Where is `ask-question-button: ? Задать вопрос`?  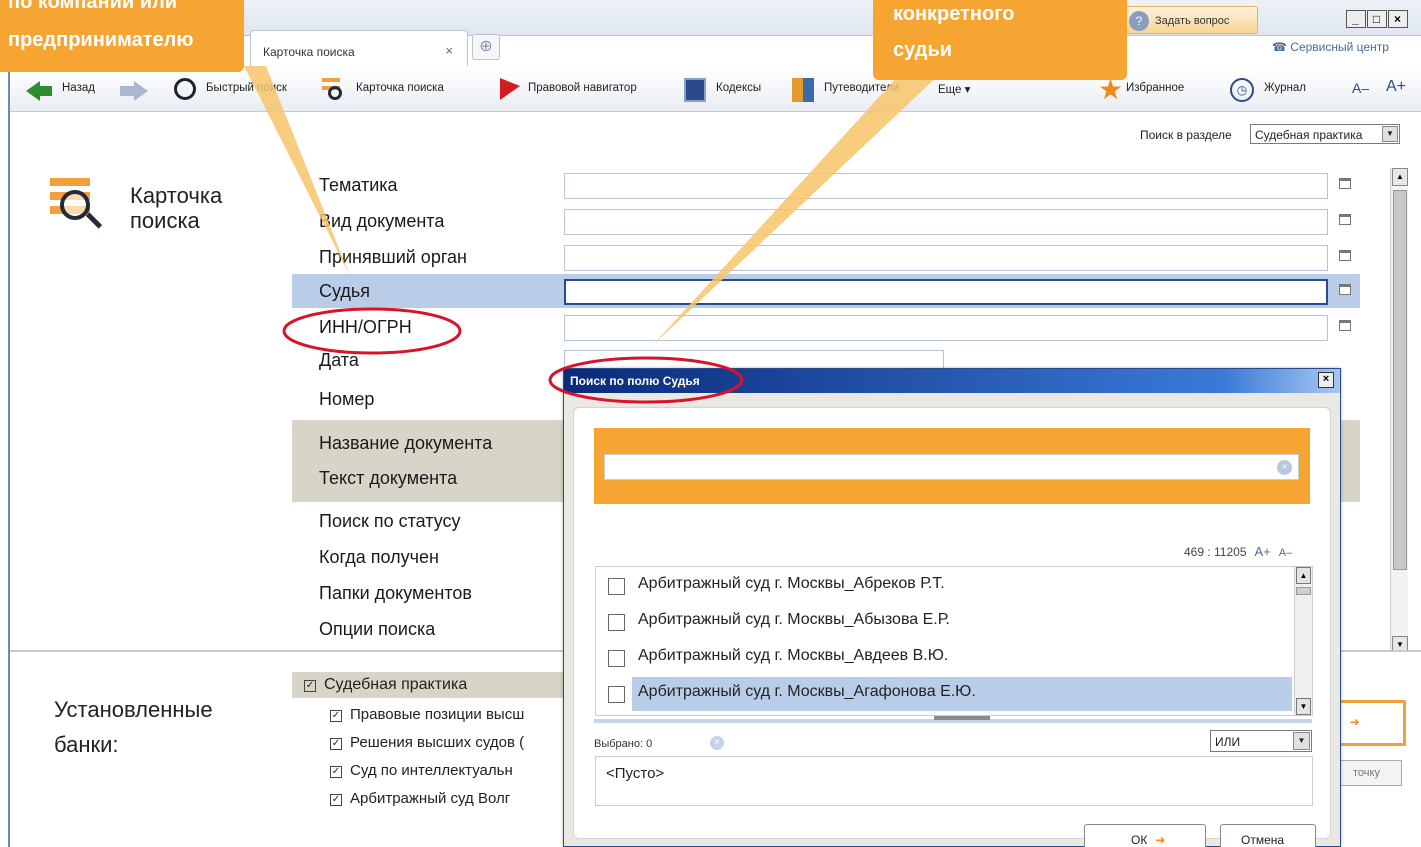
ask-question-button: ? Задать вопрос is located at coordinates (1188, 20).